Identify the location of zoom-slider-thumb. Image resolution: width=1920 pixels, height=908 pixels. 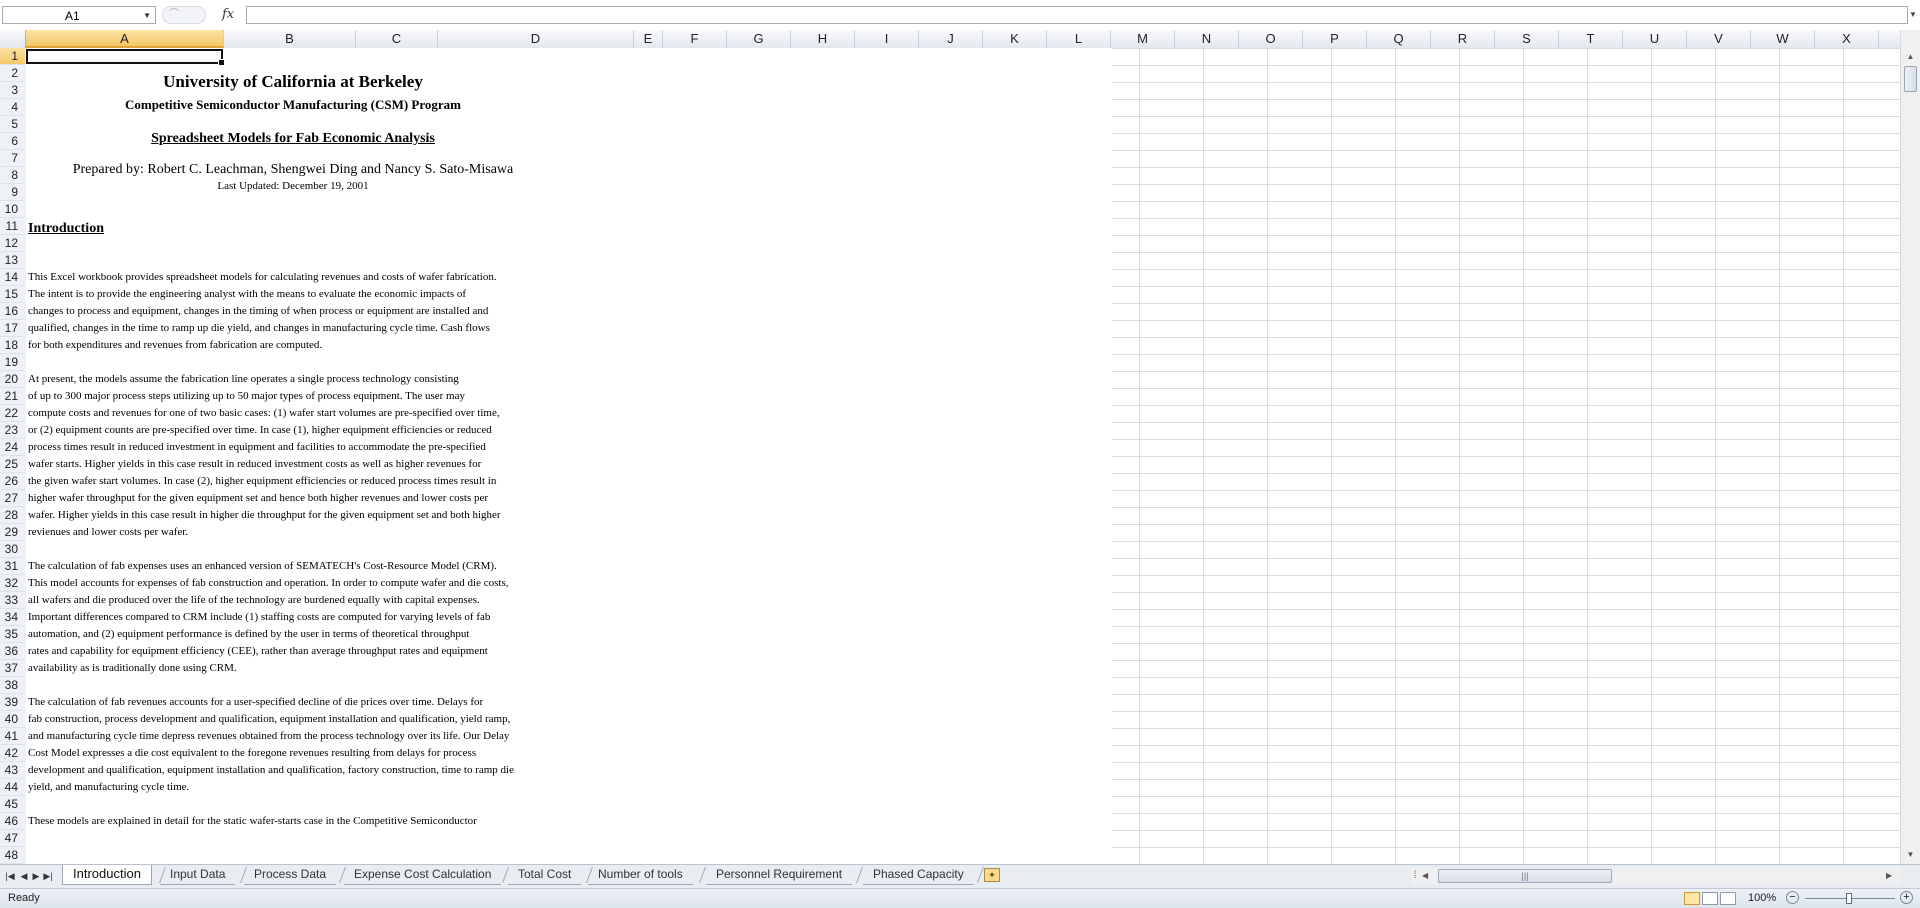
(1849, 898).